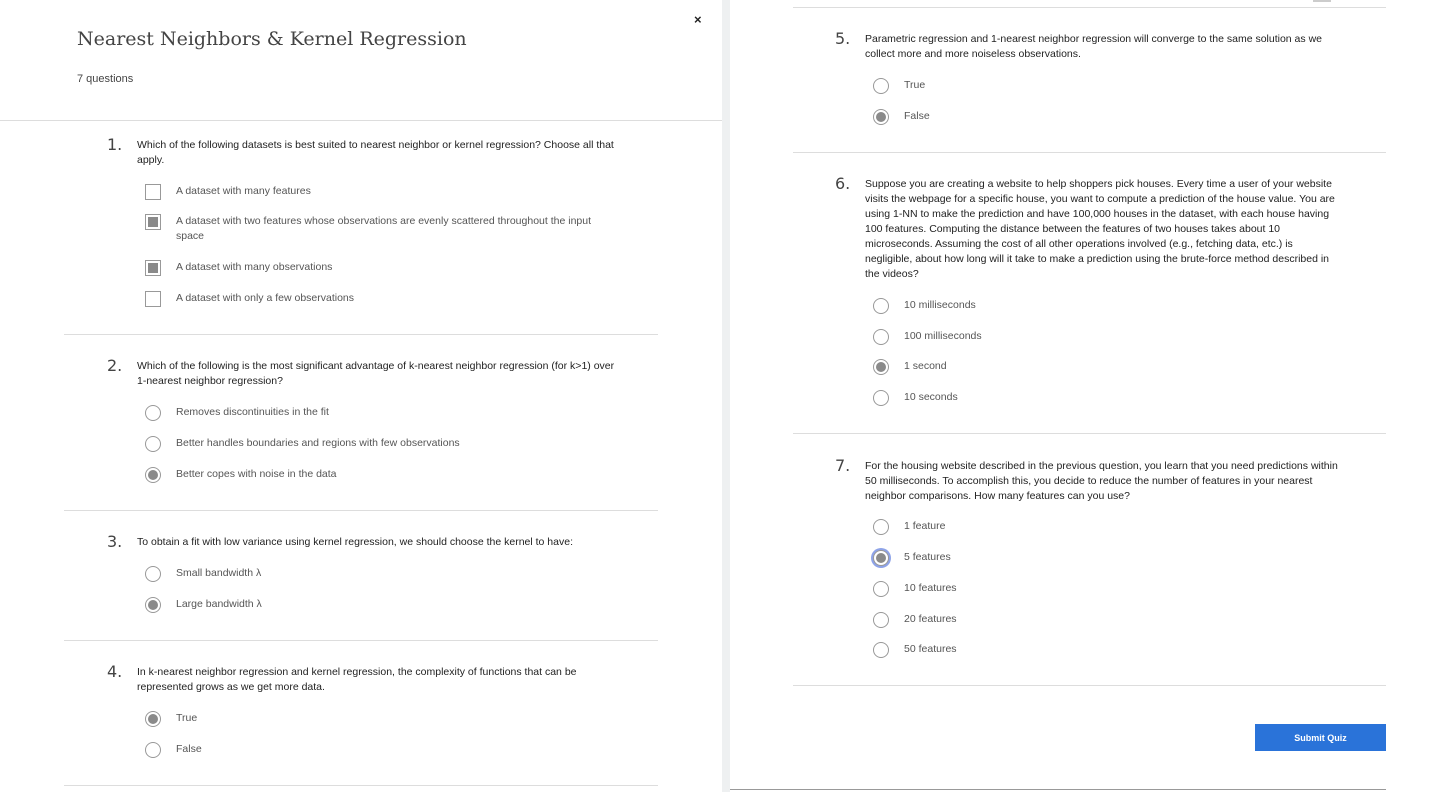 The height and width of the screenshot is (792, 1450). Describe the element at coordinates (386, 412) in the screenshot. I see `option-label: Removes discontinuities in the fit` at that location.